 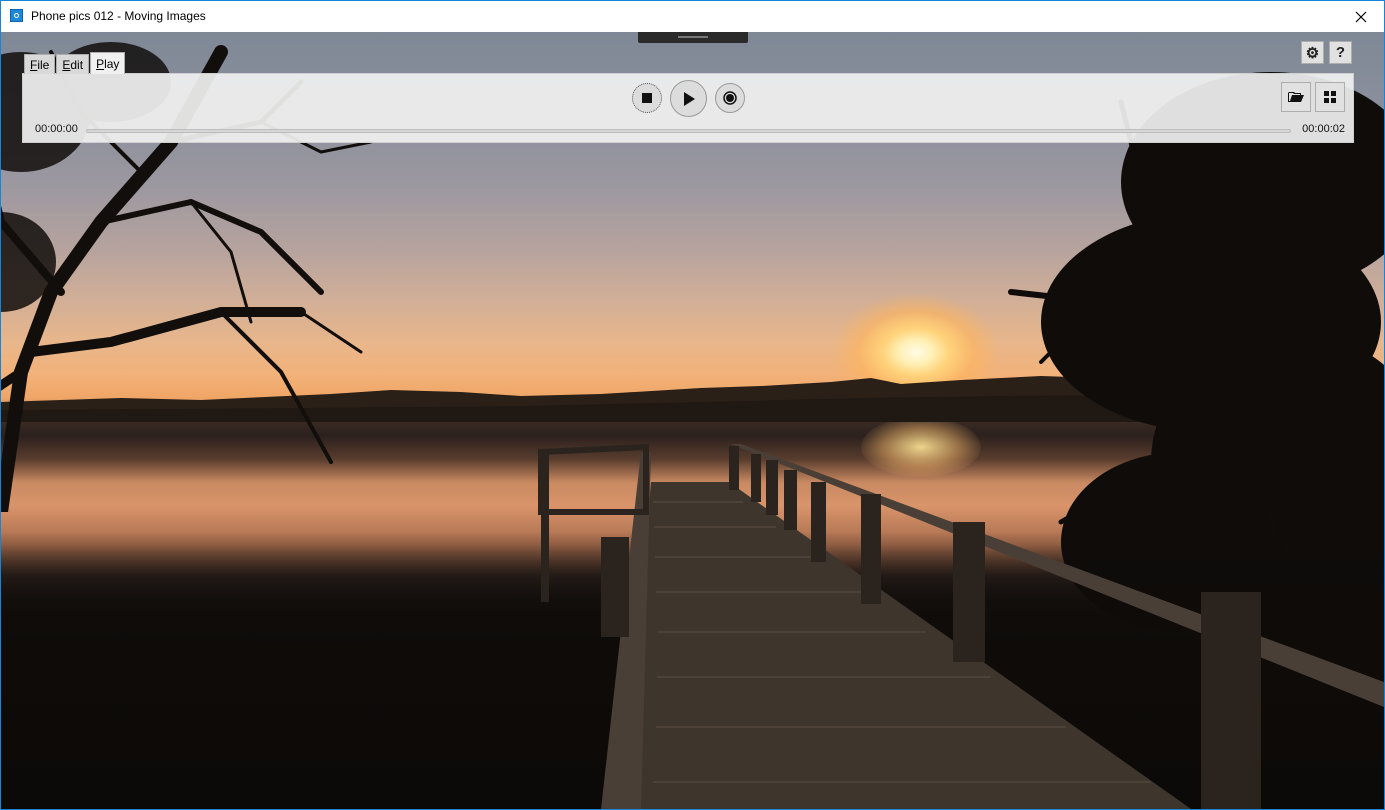 I want to click on current-time: 00:00:00, so click(x=56, y=129).